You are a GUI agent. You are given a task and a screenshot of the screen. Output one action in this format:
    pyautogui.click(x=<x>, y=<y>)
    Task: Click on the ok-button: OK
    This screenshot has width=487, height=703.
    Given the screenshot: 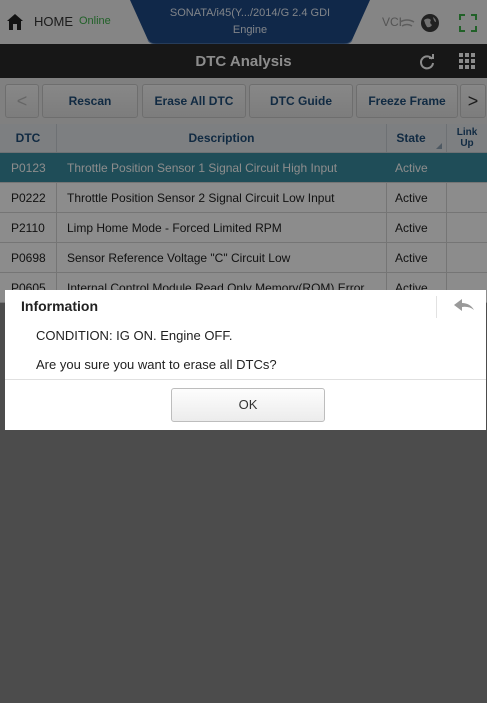 What is the action you would take?
    pyautogui.click(x=248, y=405)
    